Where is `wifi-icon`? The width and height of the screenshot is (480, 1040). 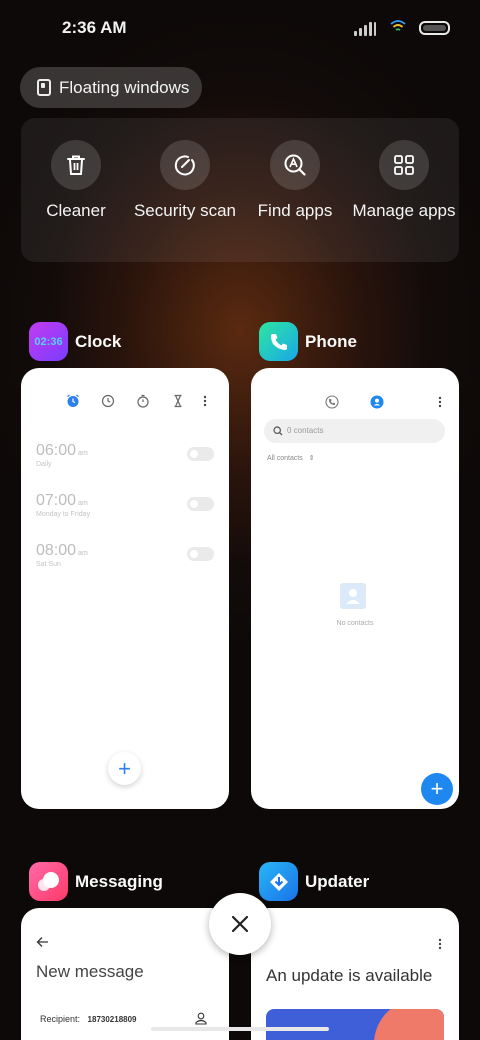
wifi-icon is located at coordinates (398, 25).